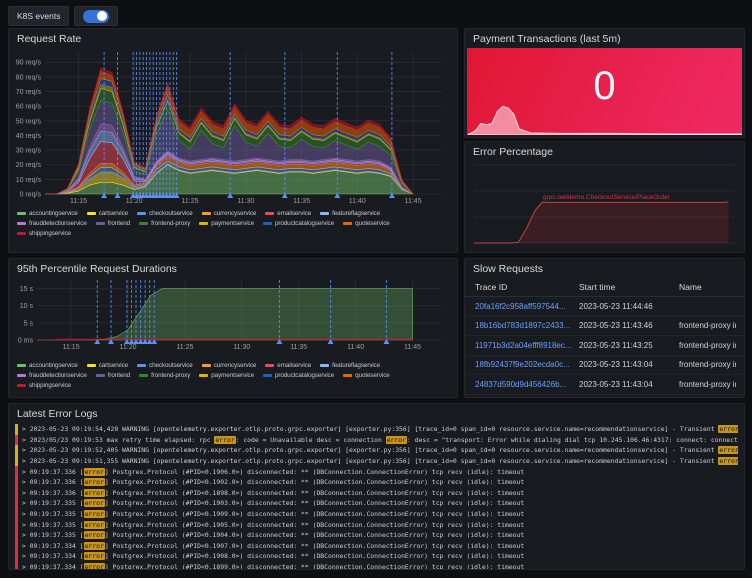 The image size is (752, 578). What do you see at coordinates (604, 91) in the screenshot?
I see `payment-stat-background: 0` at bounding box center [604, 91].